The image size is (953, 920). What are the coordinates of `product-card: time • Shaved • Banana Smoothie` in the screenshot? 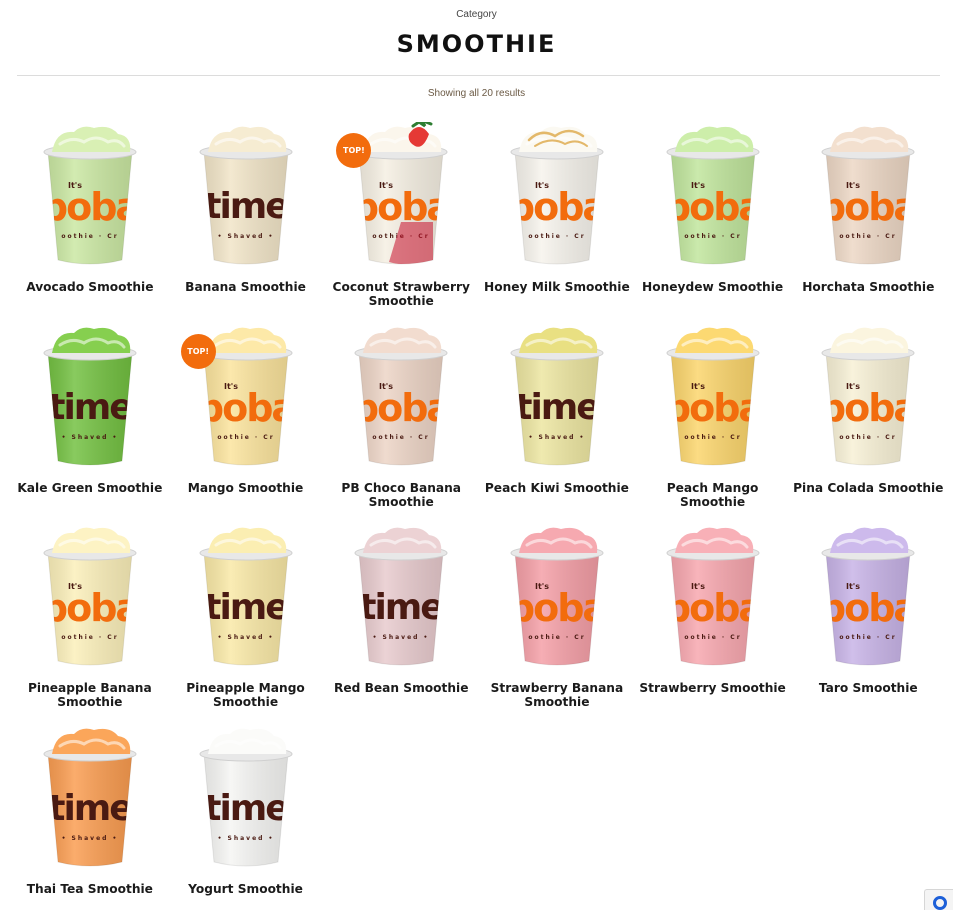 It's located at (246, 218).